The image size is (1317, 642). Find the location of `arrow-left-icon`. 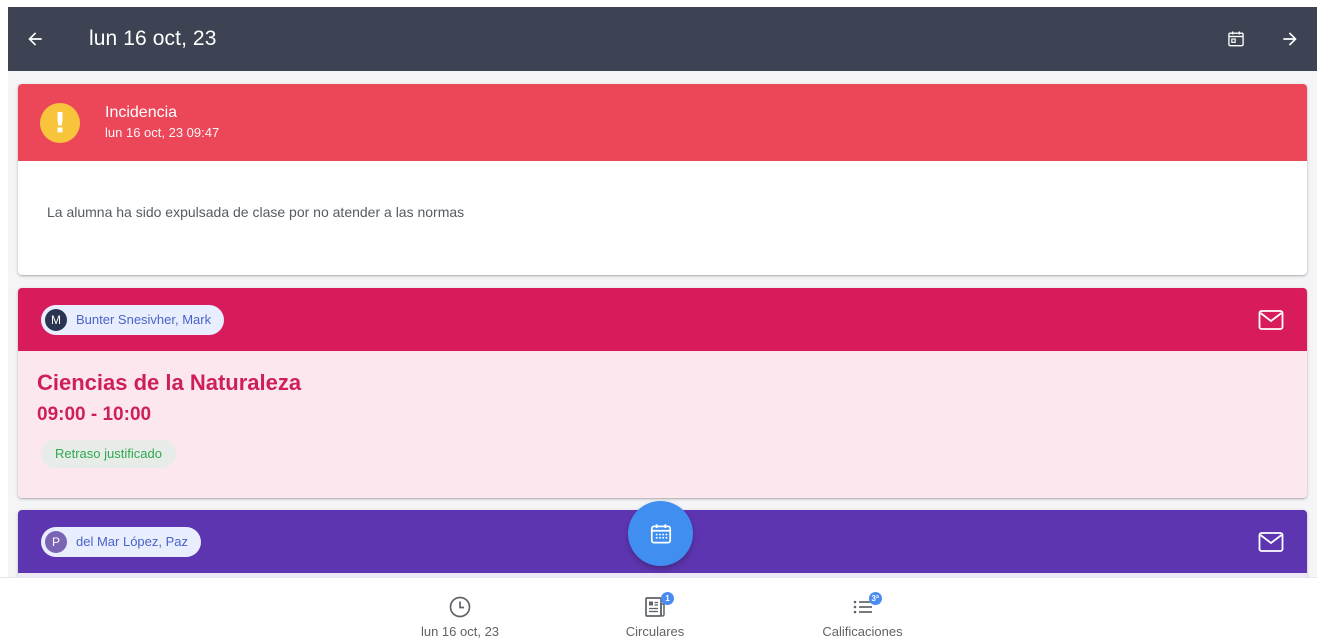

arrow-left-icon is located at coordinates (35, 39).